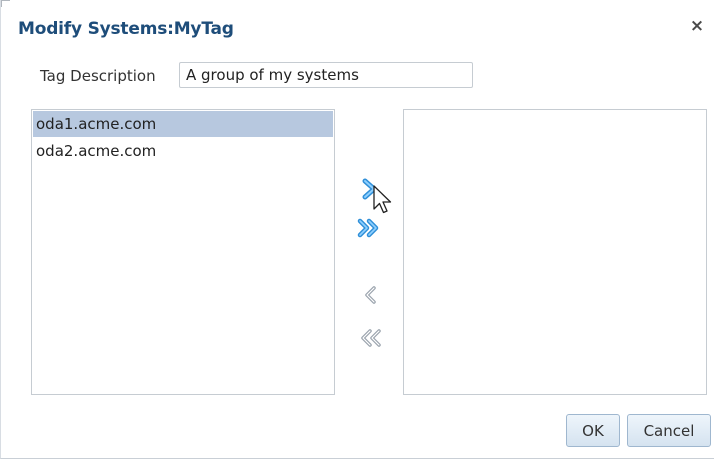 The image size is (714, 459). What do you see at coordinates (183, 151) in the screenshot?
I see `list-item: oda2.acme.com` at bounding box center [183, 151].